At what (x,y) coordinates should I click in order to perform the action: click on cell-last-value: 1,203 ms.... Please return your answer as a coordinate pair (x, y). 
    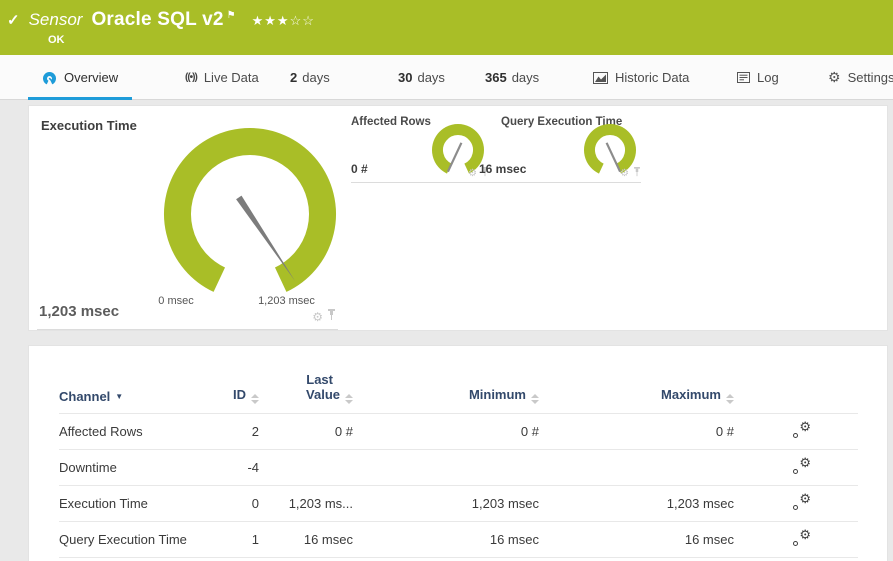
    Looking at the image, I should click on (306, 503).